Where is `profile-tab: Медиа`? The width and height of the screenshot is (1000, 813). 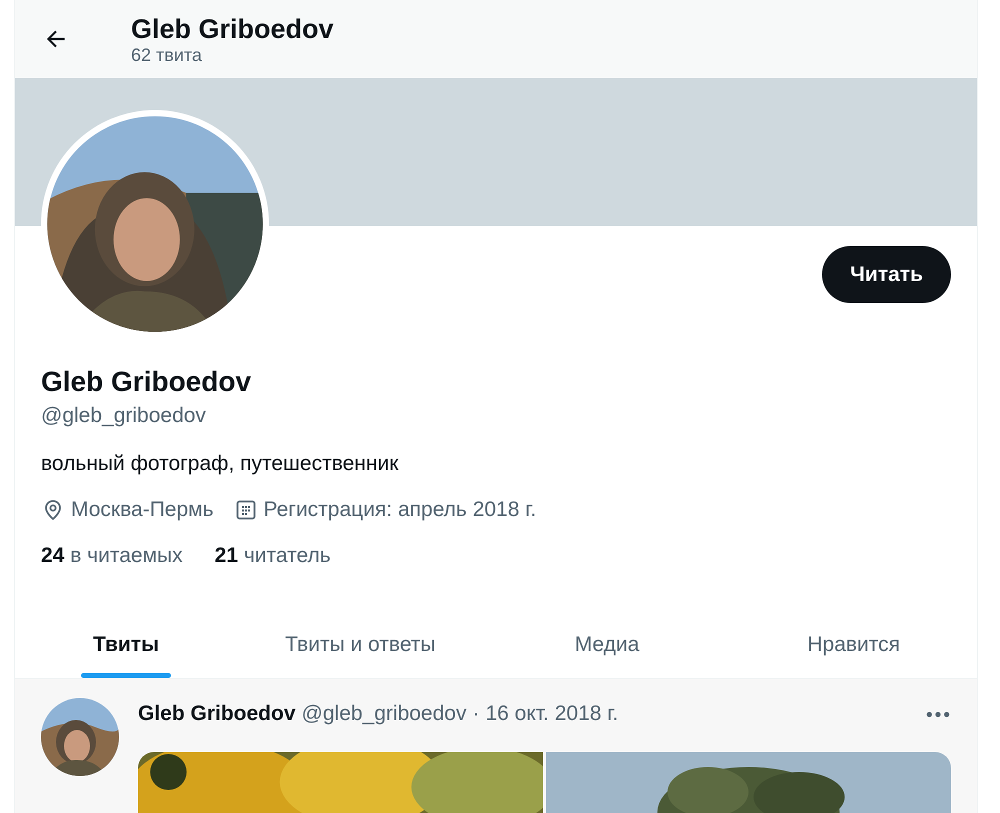
profile-tab: Медиа is located at coordinates (607, 645).